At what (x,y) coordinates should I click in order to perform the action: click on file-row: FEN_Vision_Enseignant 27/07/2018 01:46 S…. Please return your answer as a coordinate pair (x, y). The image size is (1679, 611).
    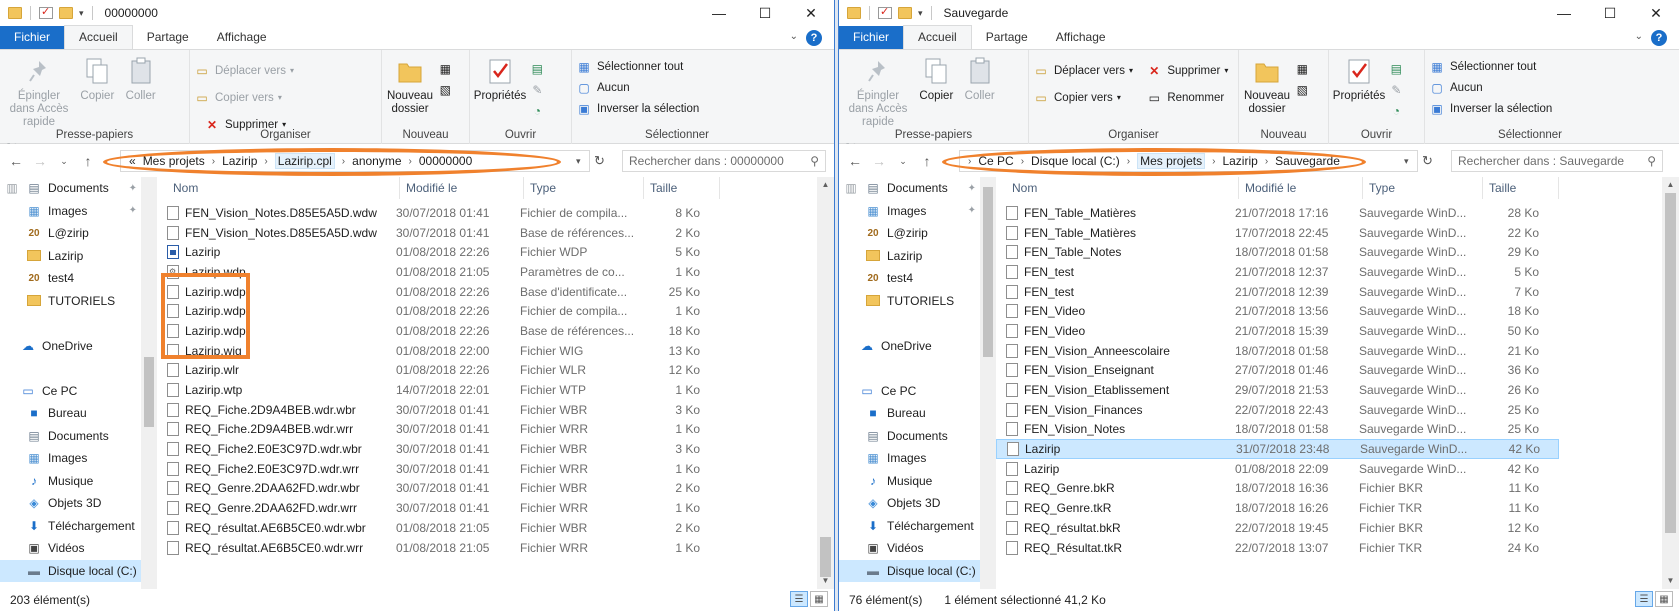
    Looking at the image, I should click on (1277, 371).